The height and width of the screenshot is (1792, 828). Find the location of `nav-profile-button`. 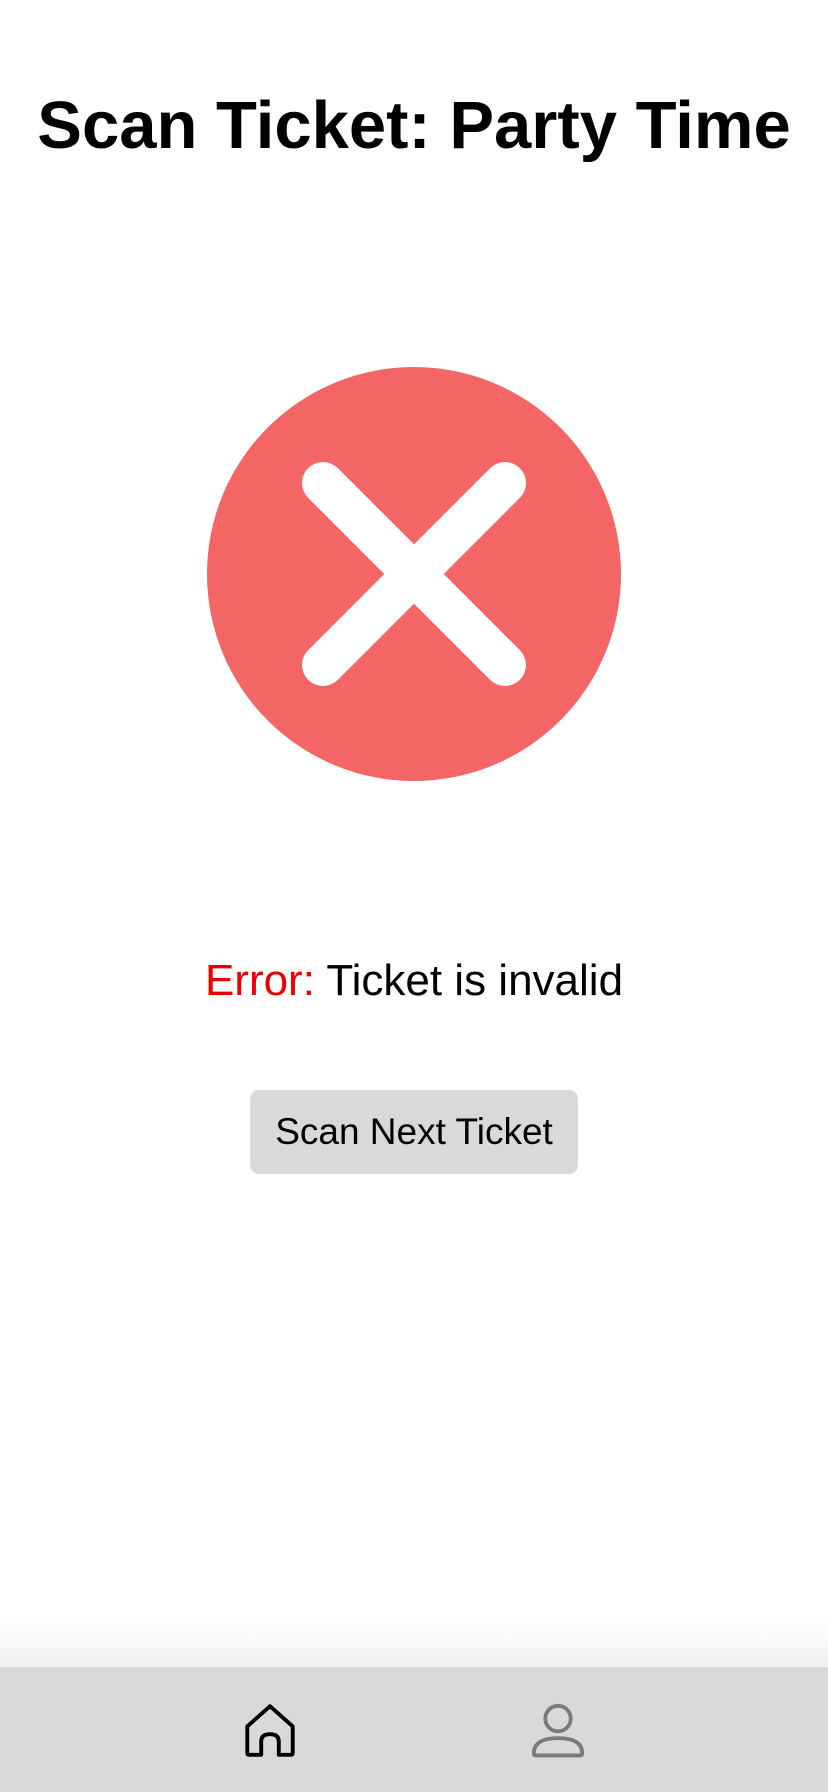

nav-profile-button is located at coordinates (558, 1729).